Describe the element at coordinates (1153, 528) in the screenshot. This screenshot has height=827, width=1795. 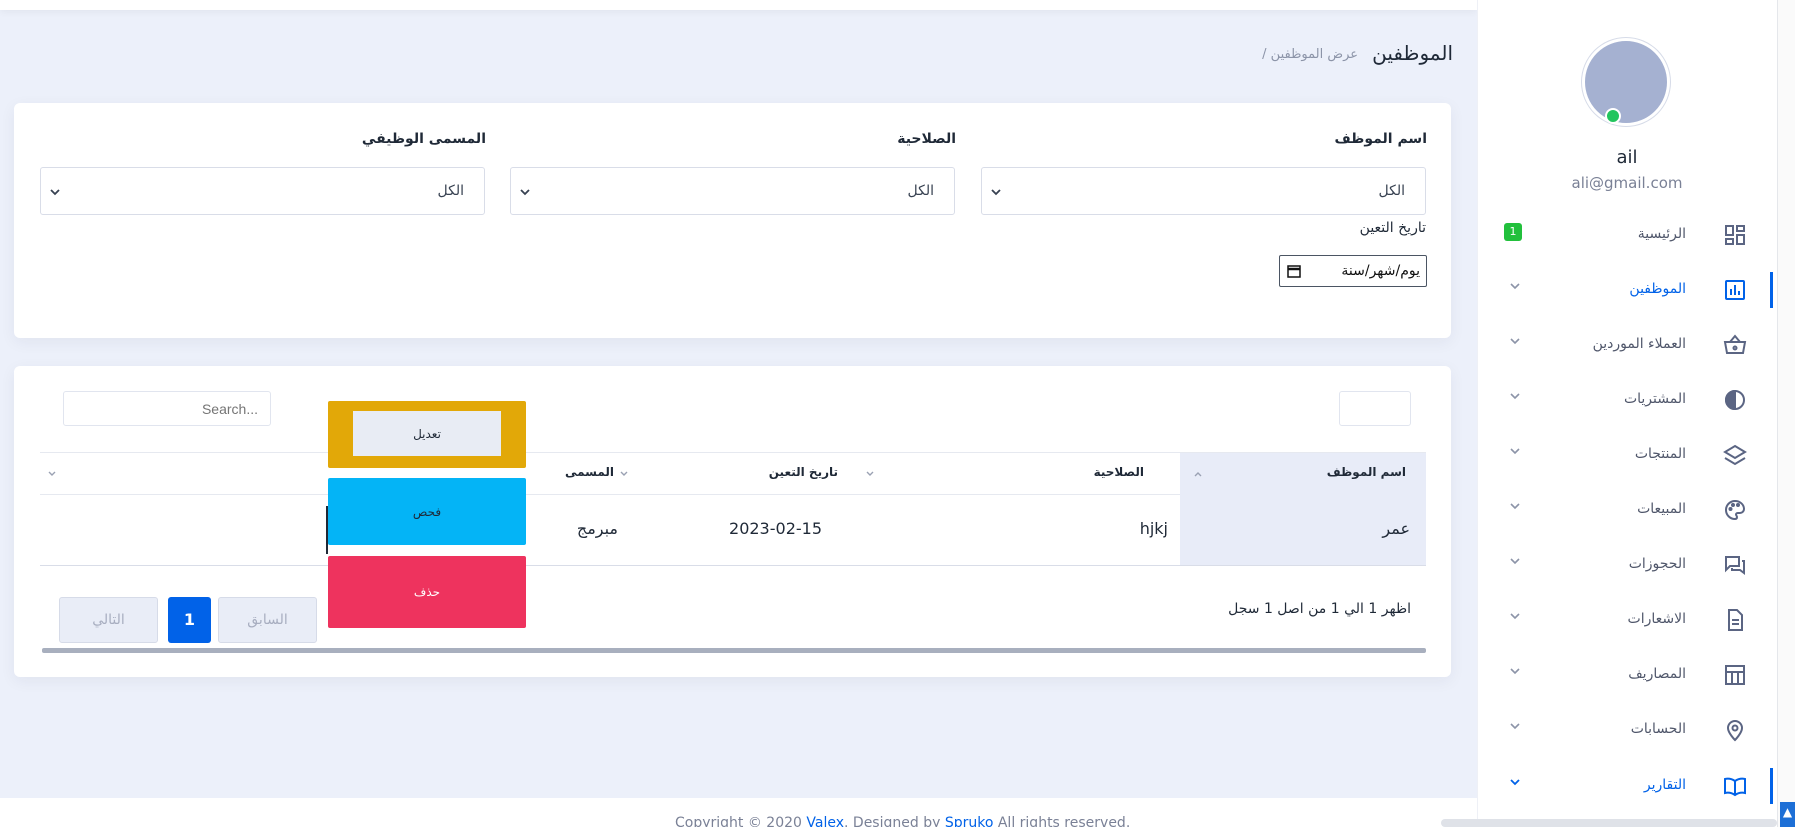
I see `cell-text: hjkj` at that location.